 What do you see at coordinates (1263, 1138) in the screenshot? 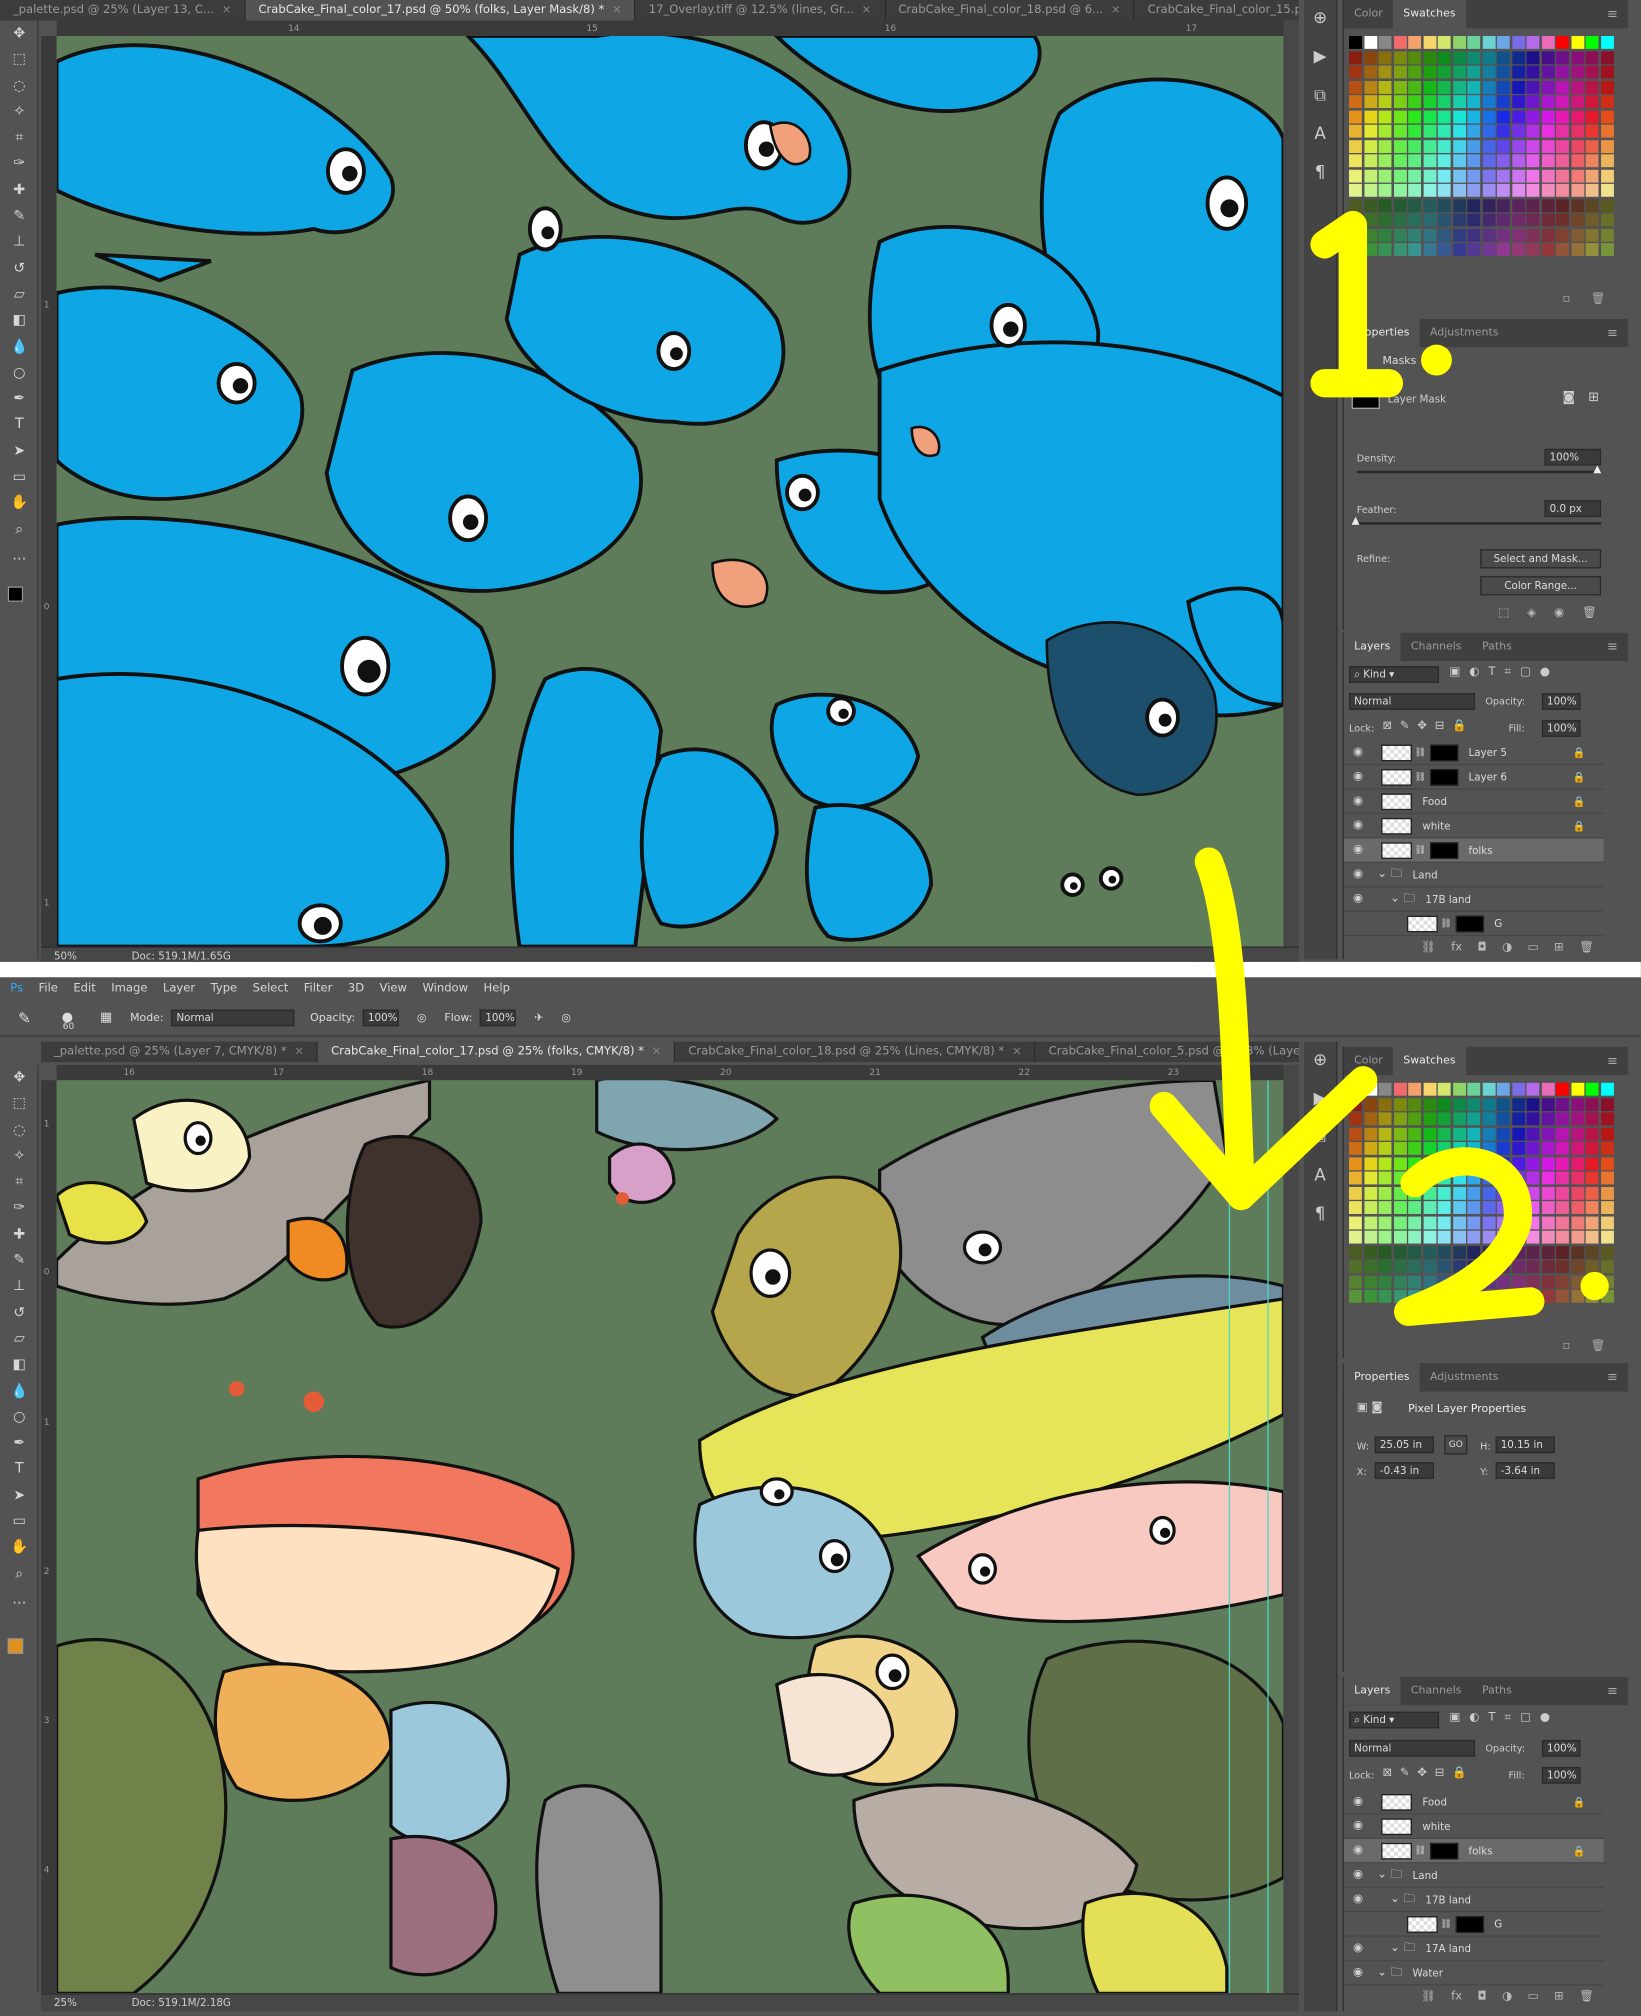
I see `annotation-arrow-head` at bounding box center [1263, 1138].